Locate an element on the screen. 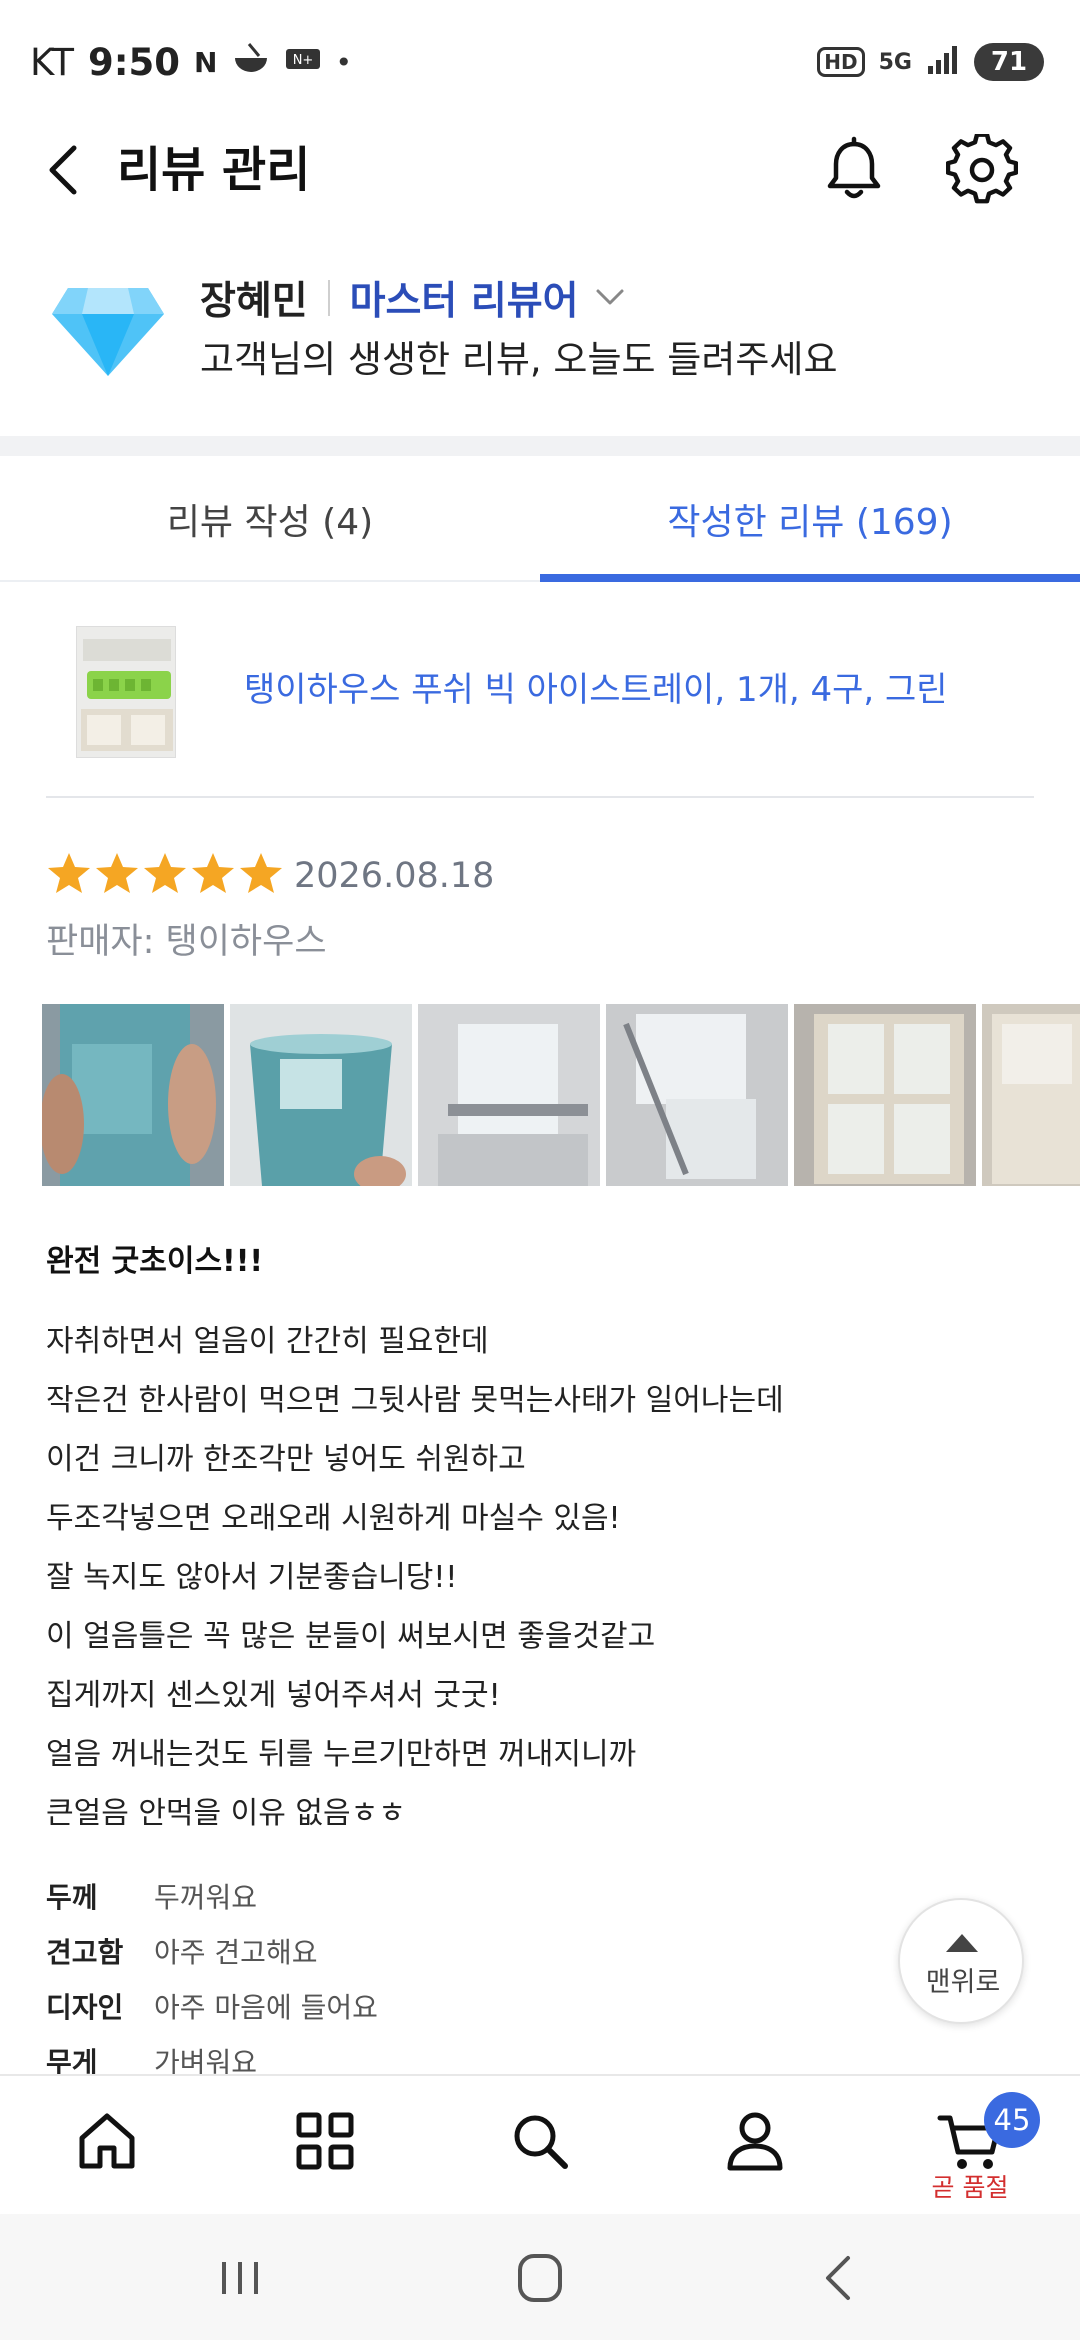  profile-section: 장혜민 마스터 리뷰어 고객님의 생생한 리뷰, 오늘도 들려주세요 is located at coordinates (540, 335).